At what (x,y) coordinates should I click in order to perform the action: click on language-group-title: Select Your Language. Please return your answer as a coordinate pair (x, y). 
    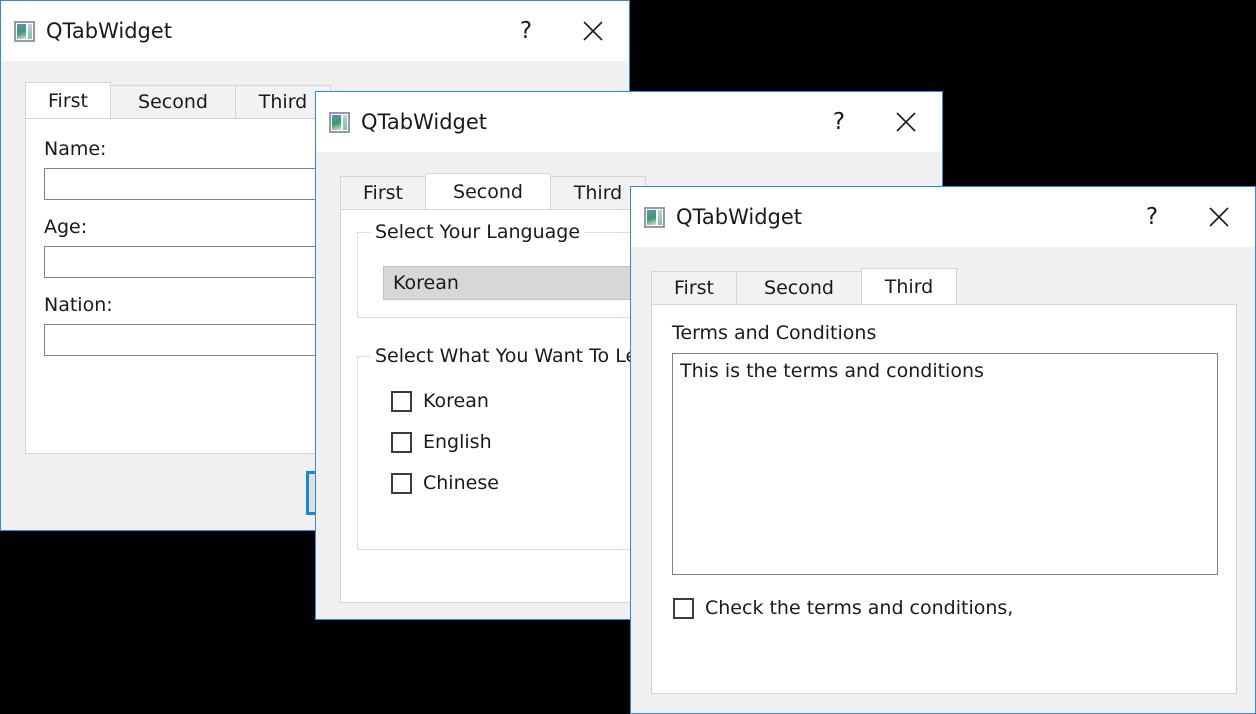
    Looking at the image, I should click on (478, 232).